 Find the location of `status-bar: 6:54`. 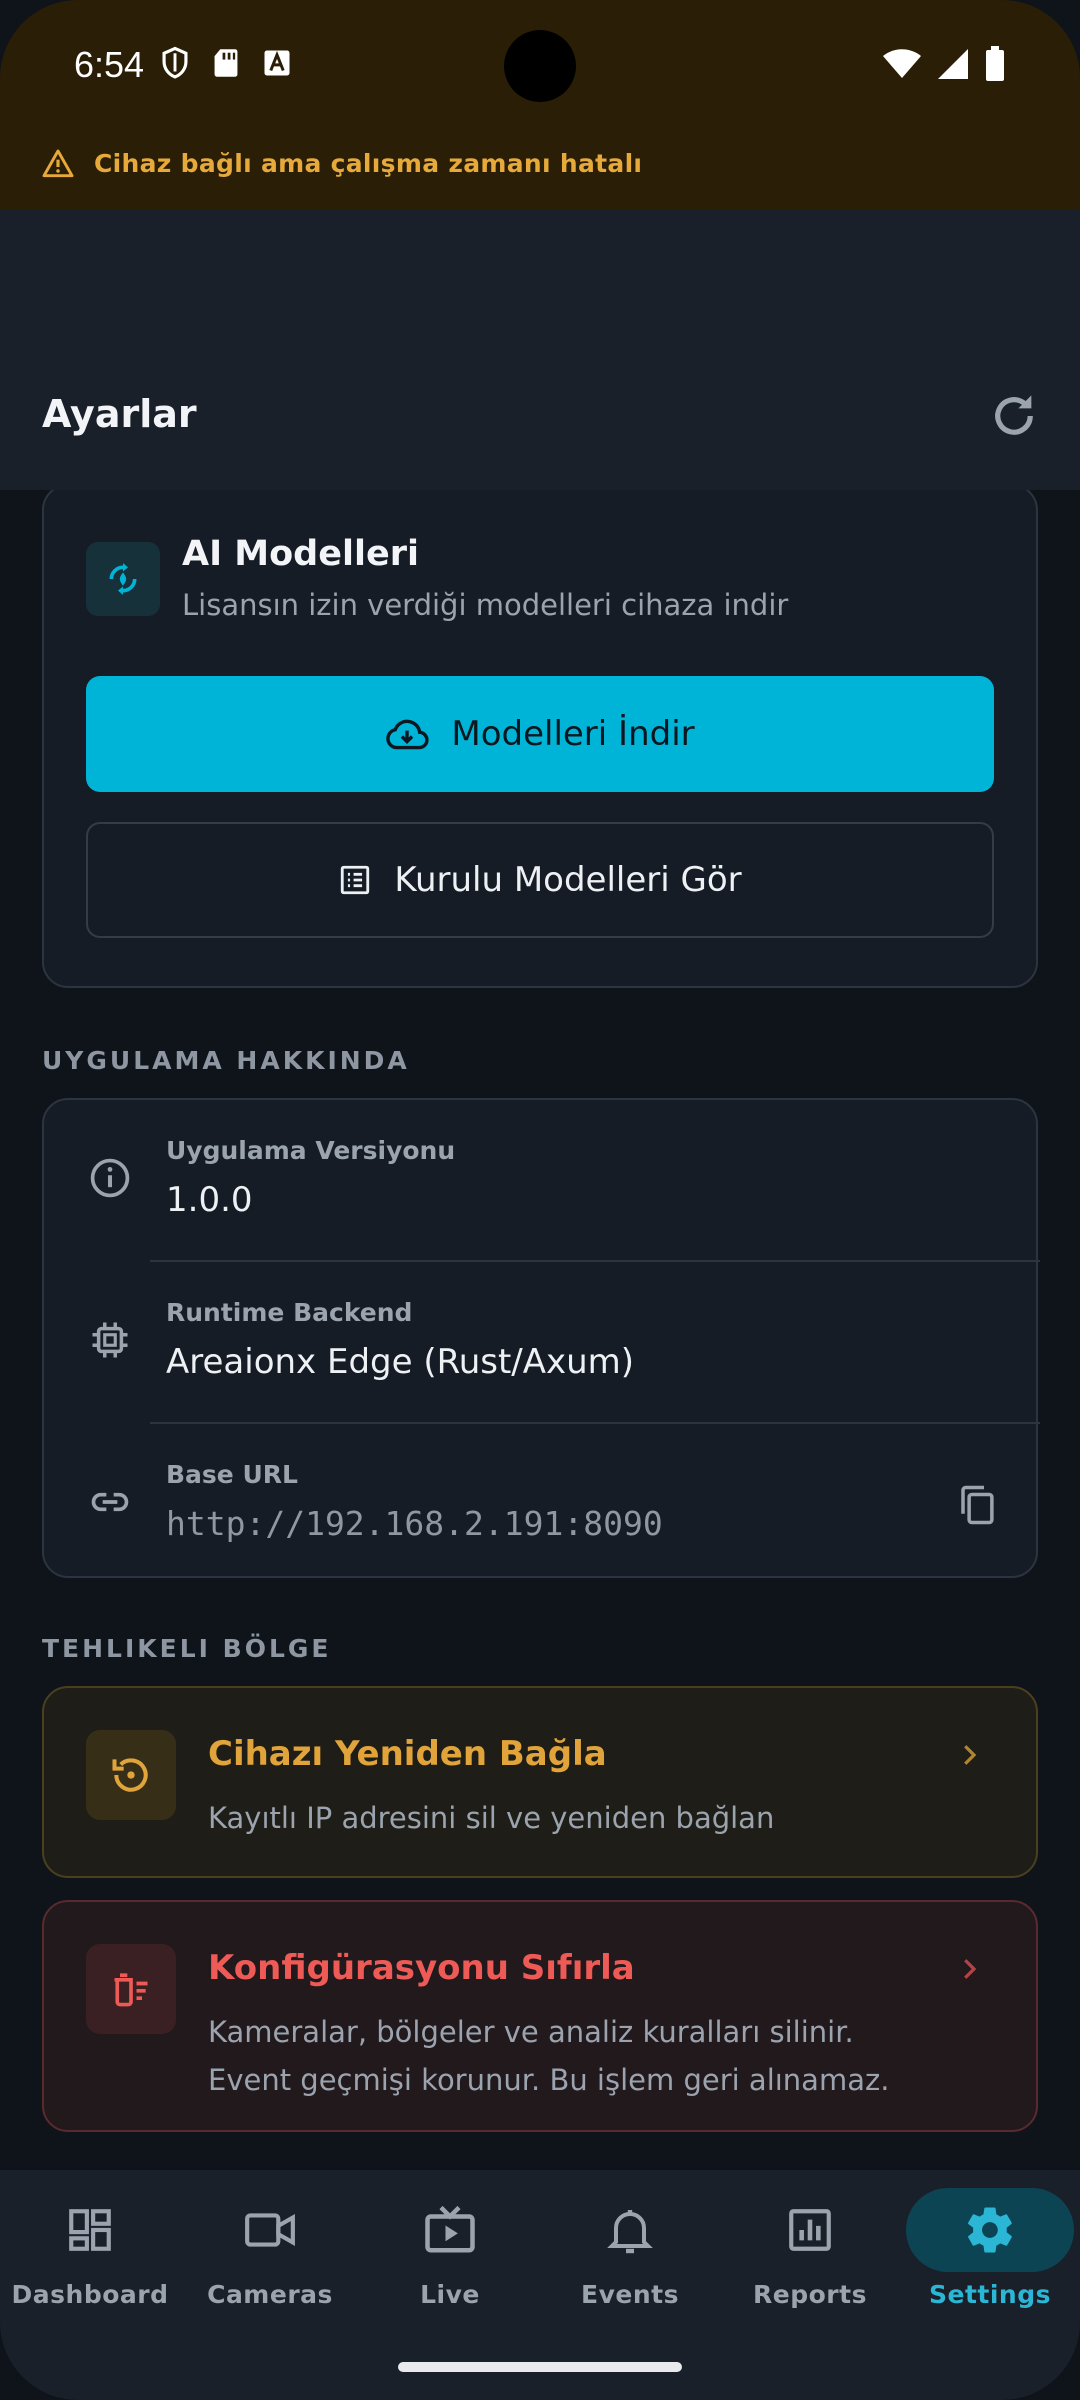

status-bar: 6:54 is located at coordinates (540, 66).